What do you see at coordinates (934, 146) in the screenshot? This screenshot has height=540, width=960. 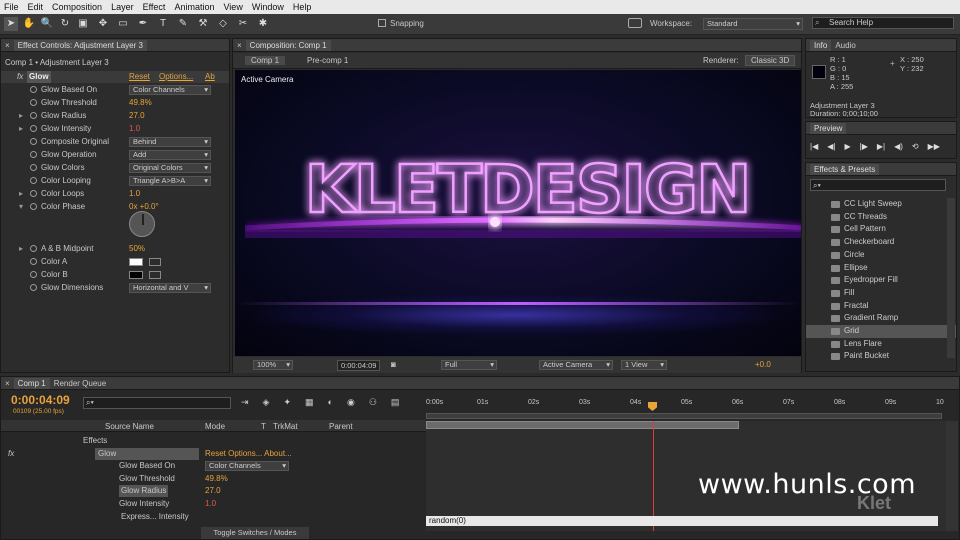 I see `ram-preview-icon: ▶▶` at bounding box center [934, 146].